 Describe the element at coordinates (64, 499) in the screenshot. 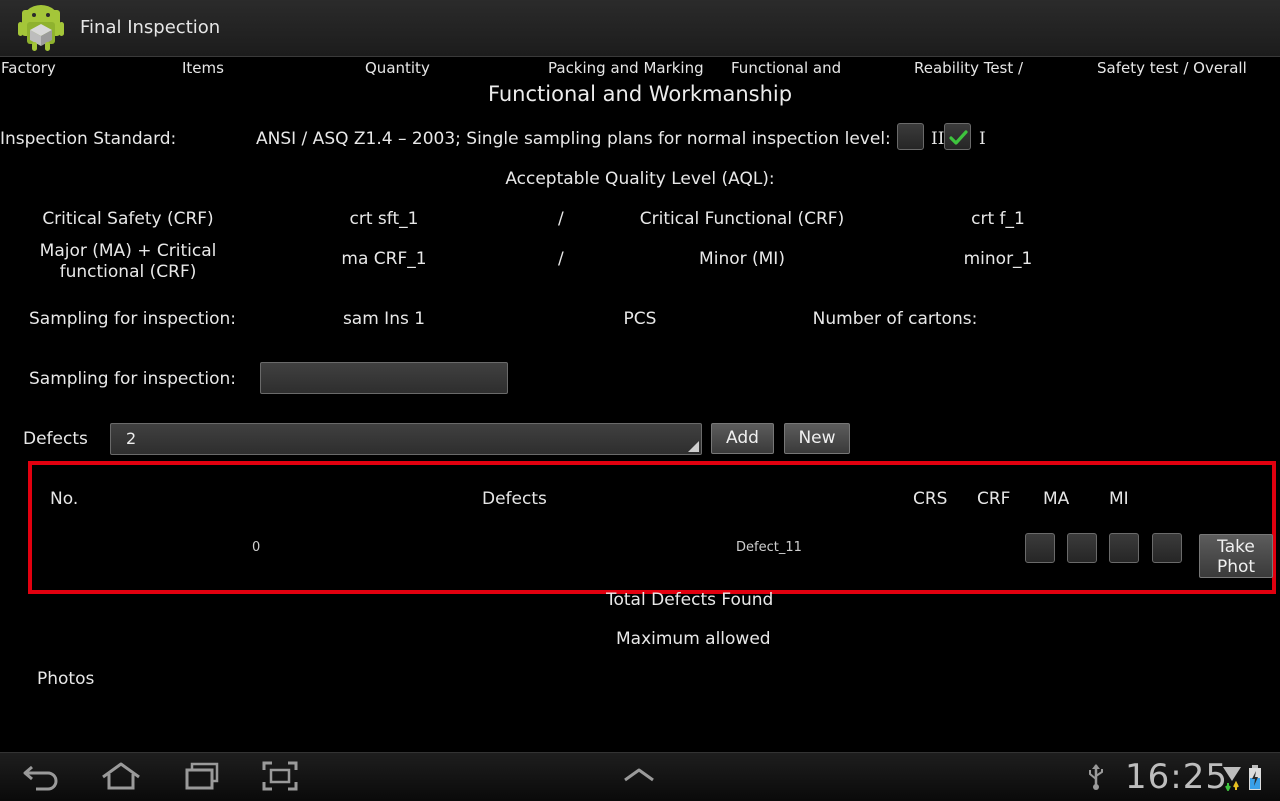

I see `column-header-no: No.` at that location.